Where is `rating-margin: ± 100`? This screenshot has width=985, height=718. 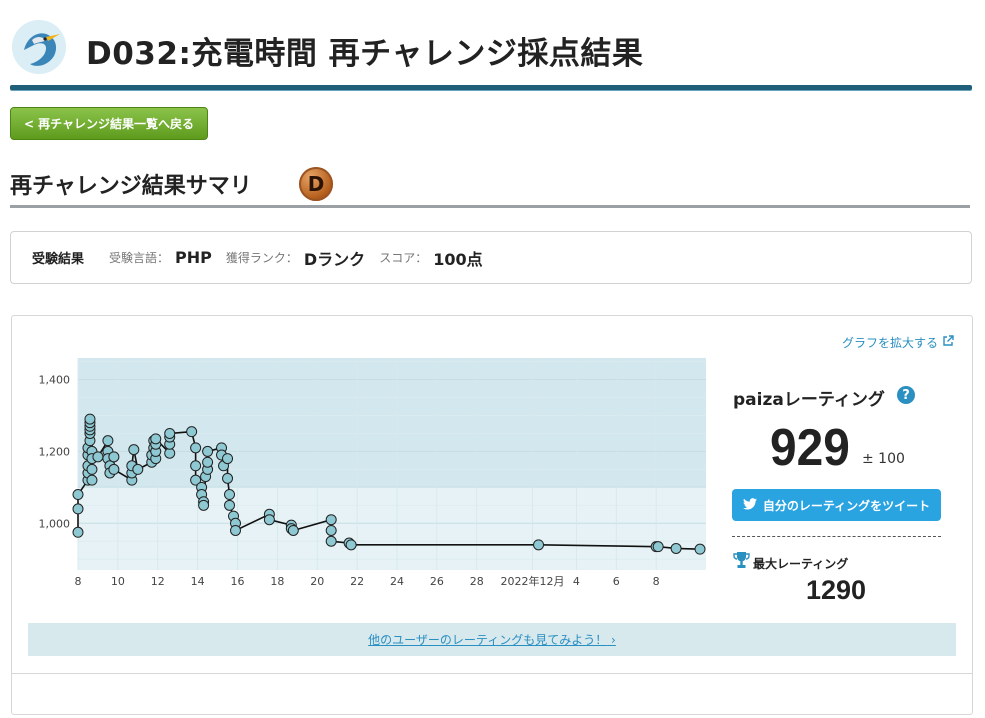 rating-margin: ± 100 is located at coordinates (883, 459).